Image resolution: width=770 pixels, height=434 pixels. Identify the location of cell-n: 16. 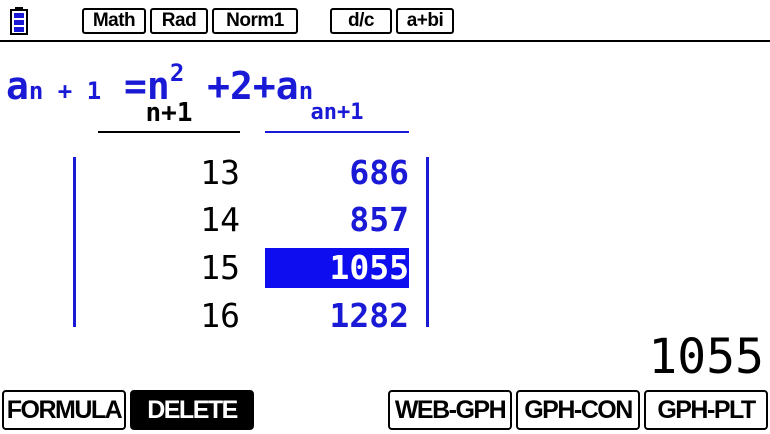
(169, 316).